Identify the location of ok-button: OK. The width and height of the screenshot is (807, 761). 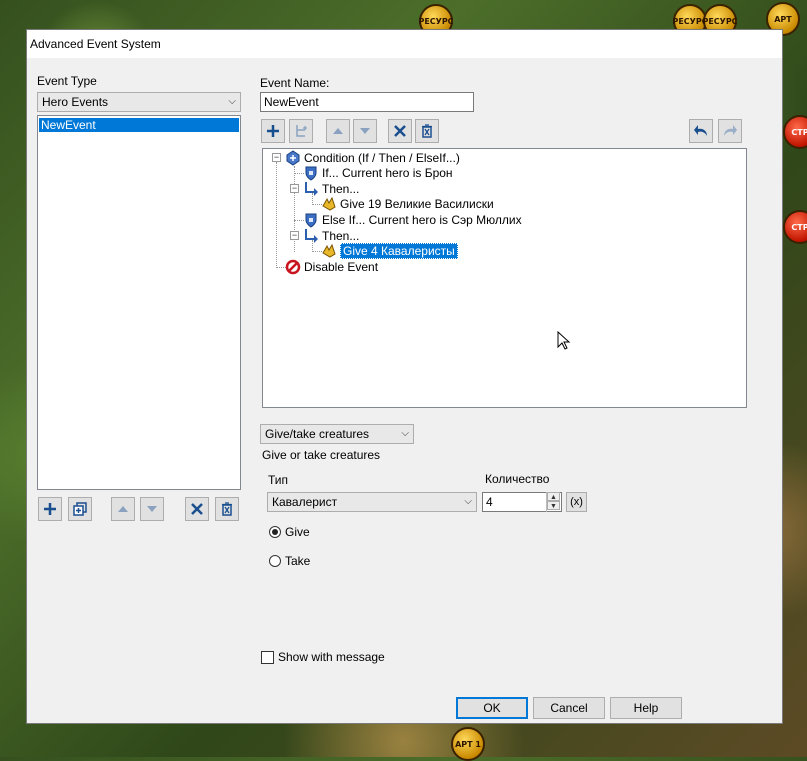
(492, 708).